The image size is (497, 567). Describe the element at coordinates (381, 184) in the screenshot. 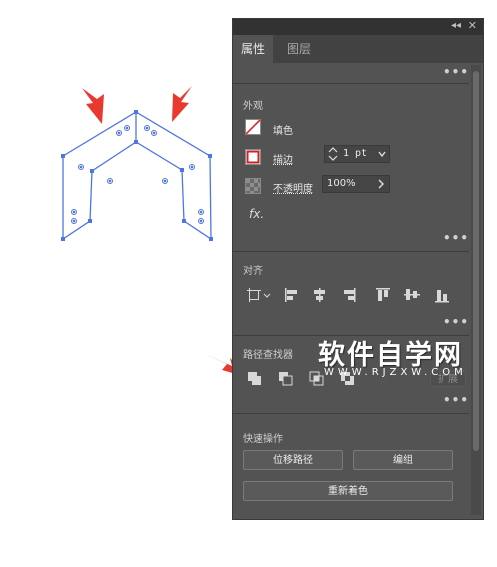

I see `chevron-right-icon` at that location.